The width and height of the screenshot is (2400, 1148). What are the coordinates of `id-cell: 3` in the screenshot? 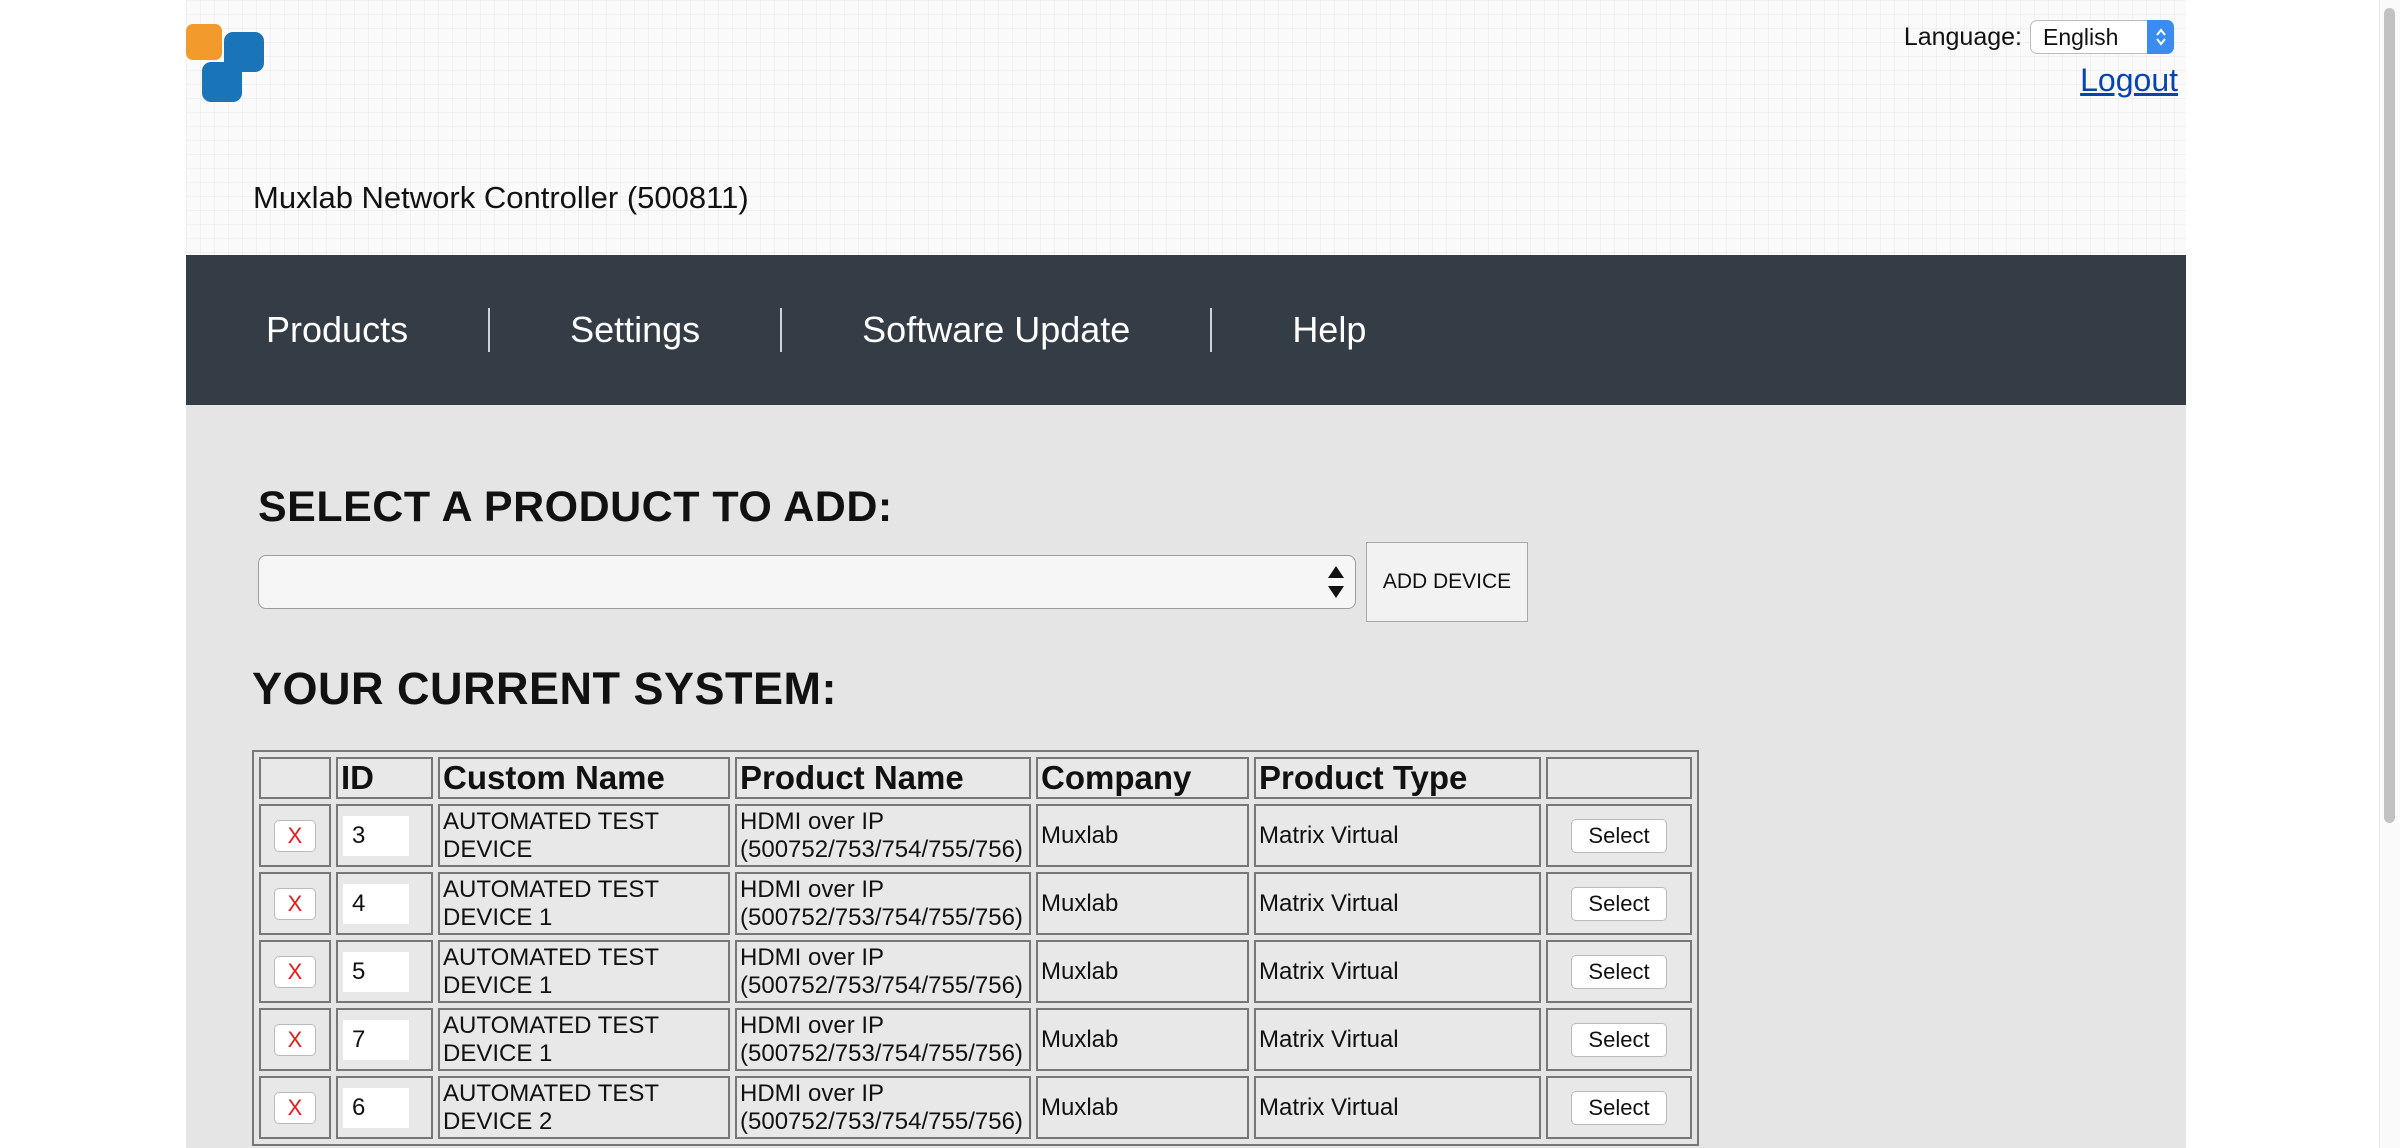 It's located at (384, 835).